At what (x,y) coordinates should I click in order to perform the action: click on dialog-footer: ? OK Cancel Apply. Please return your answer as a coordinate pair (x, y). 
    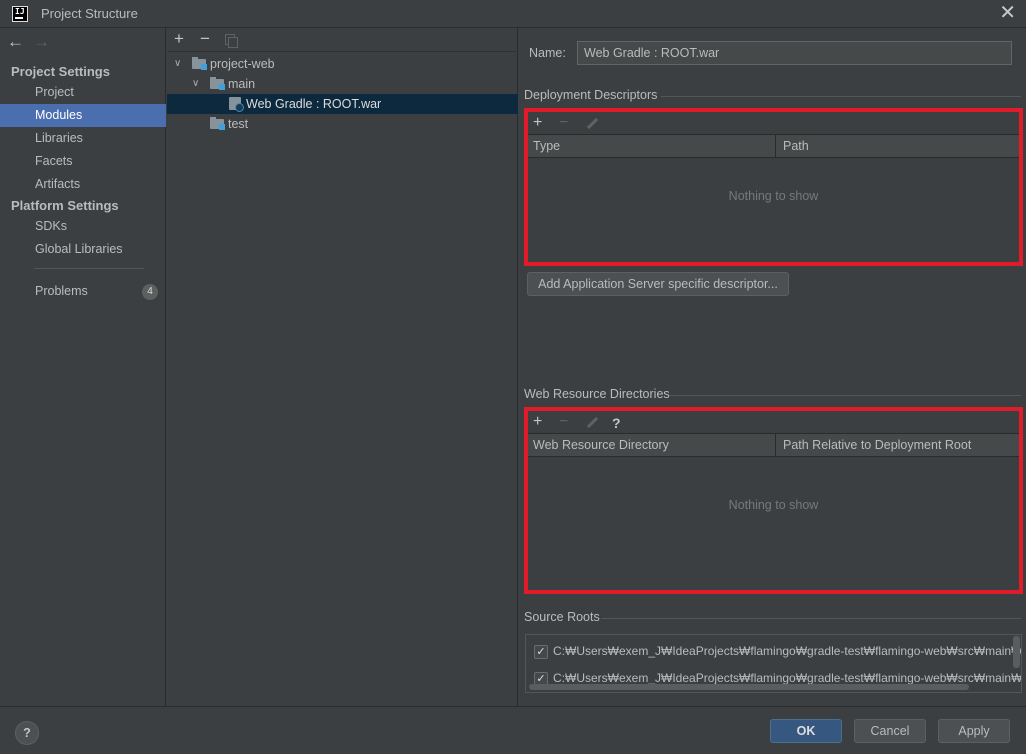
    Looking at the image, I should click on (513, 730).